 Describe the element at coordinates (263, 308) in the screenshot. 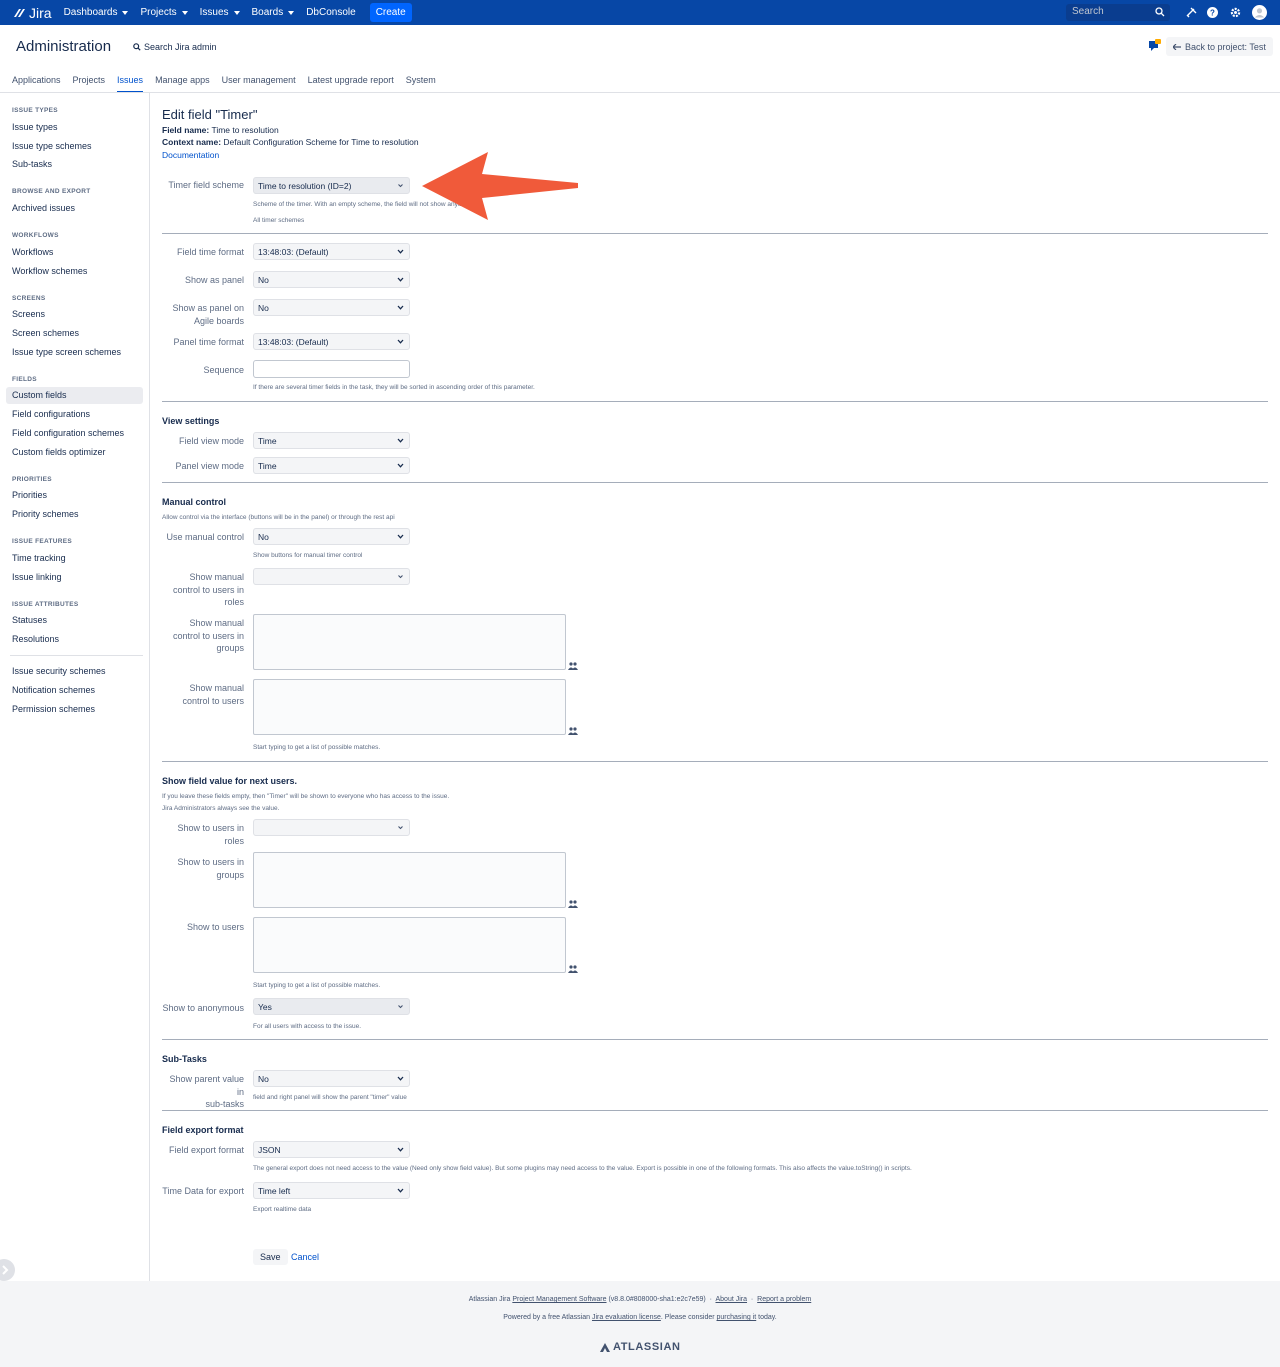

I see `show-panel-agile-value: No` at that location.